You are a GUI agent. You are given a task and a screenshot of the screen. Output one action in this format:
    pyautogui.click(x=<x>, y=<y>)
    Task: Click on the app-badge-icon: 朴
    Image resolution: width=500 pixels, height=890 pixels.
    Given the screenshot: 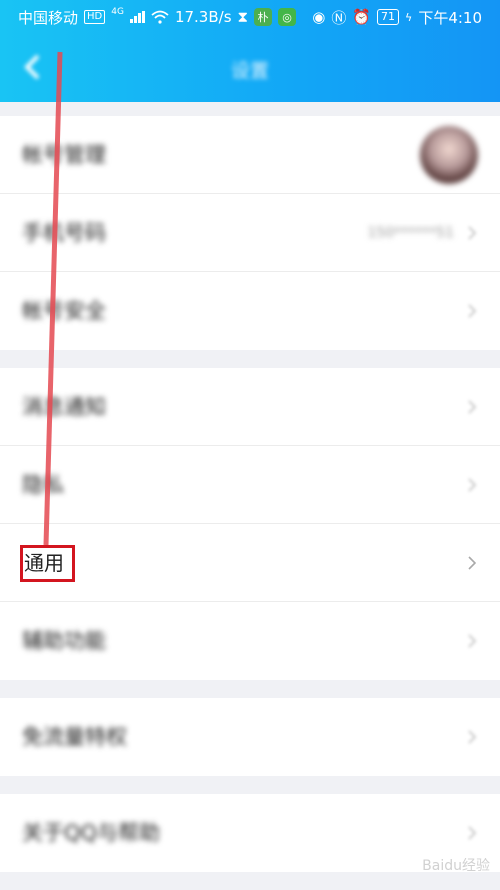 What is the action you would take?
    pyautogui.click(x=263, y=17)
    